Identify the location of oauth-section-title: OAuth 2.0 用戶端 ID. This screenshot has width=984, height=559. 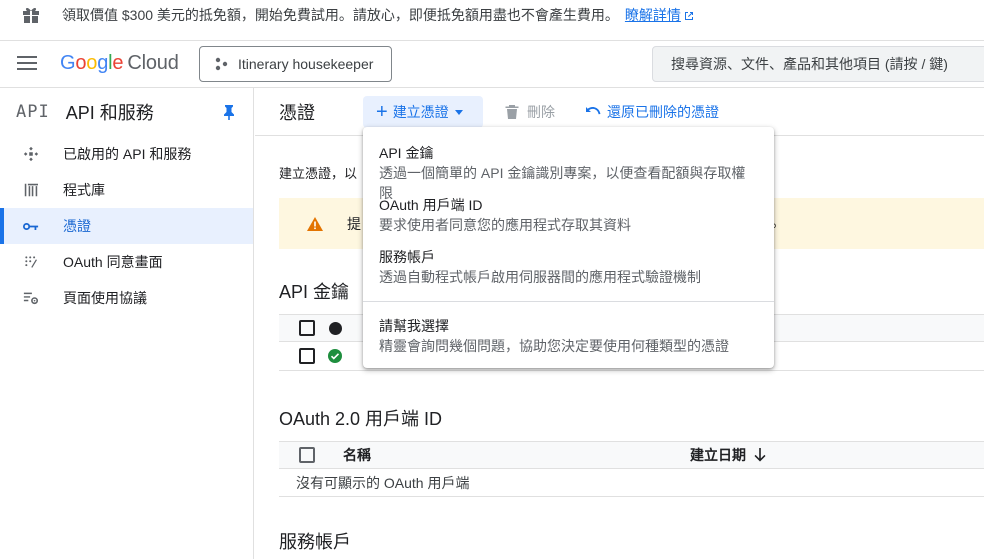
(361, 419).